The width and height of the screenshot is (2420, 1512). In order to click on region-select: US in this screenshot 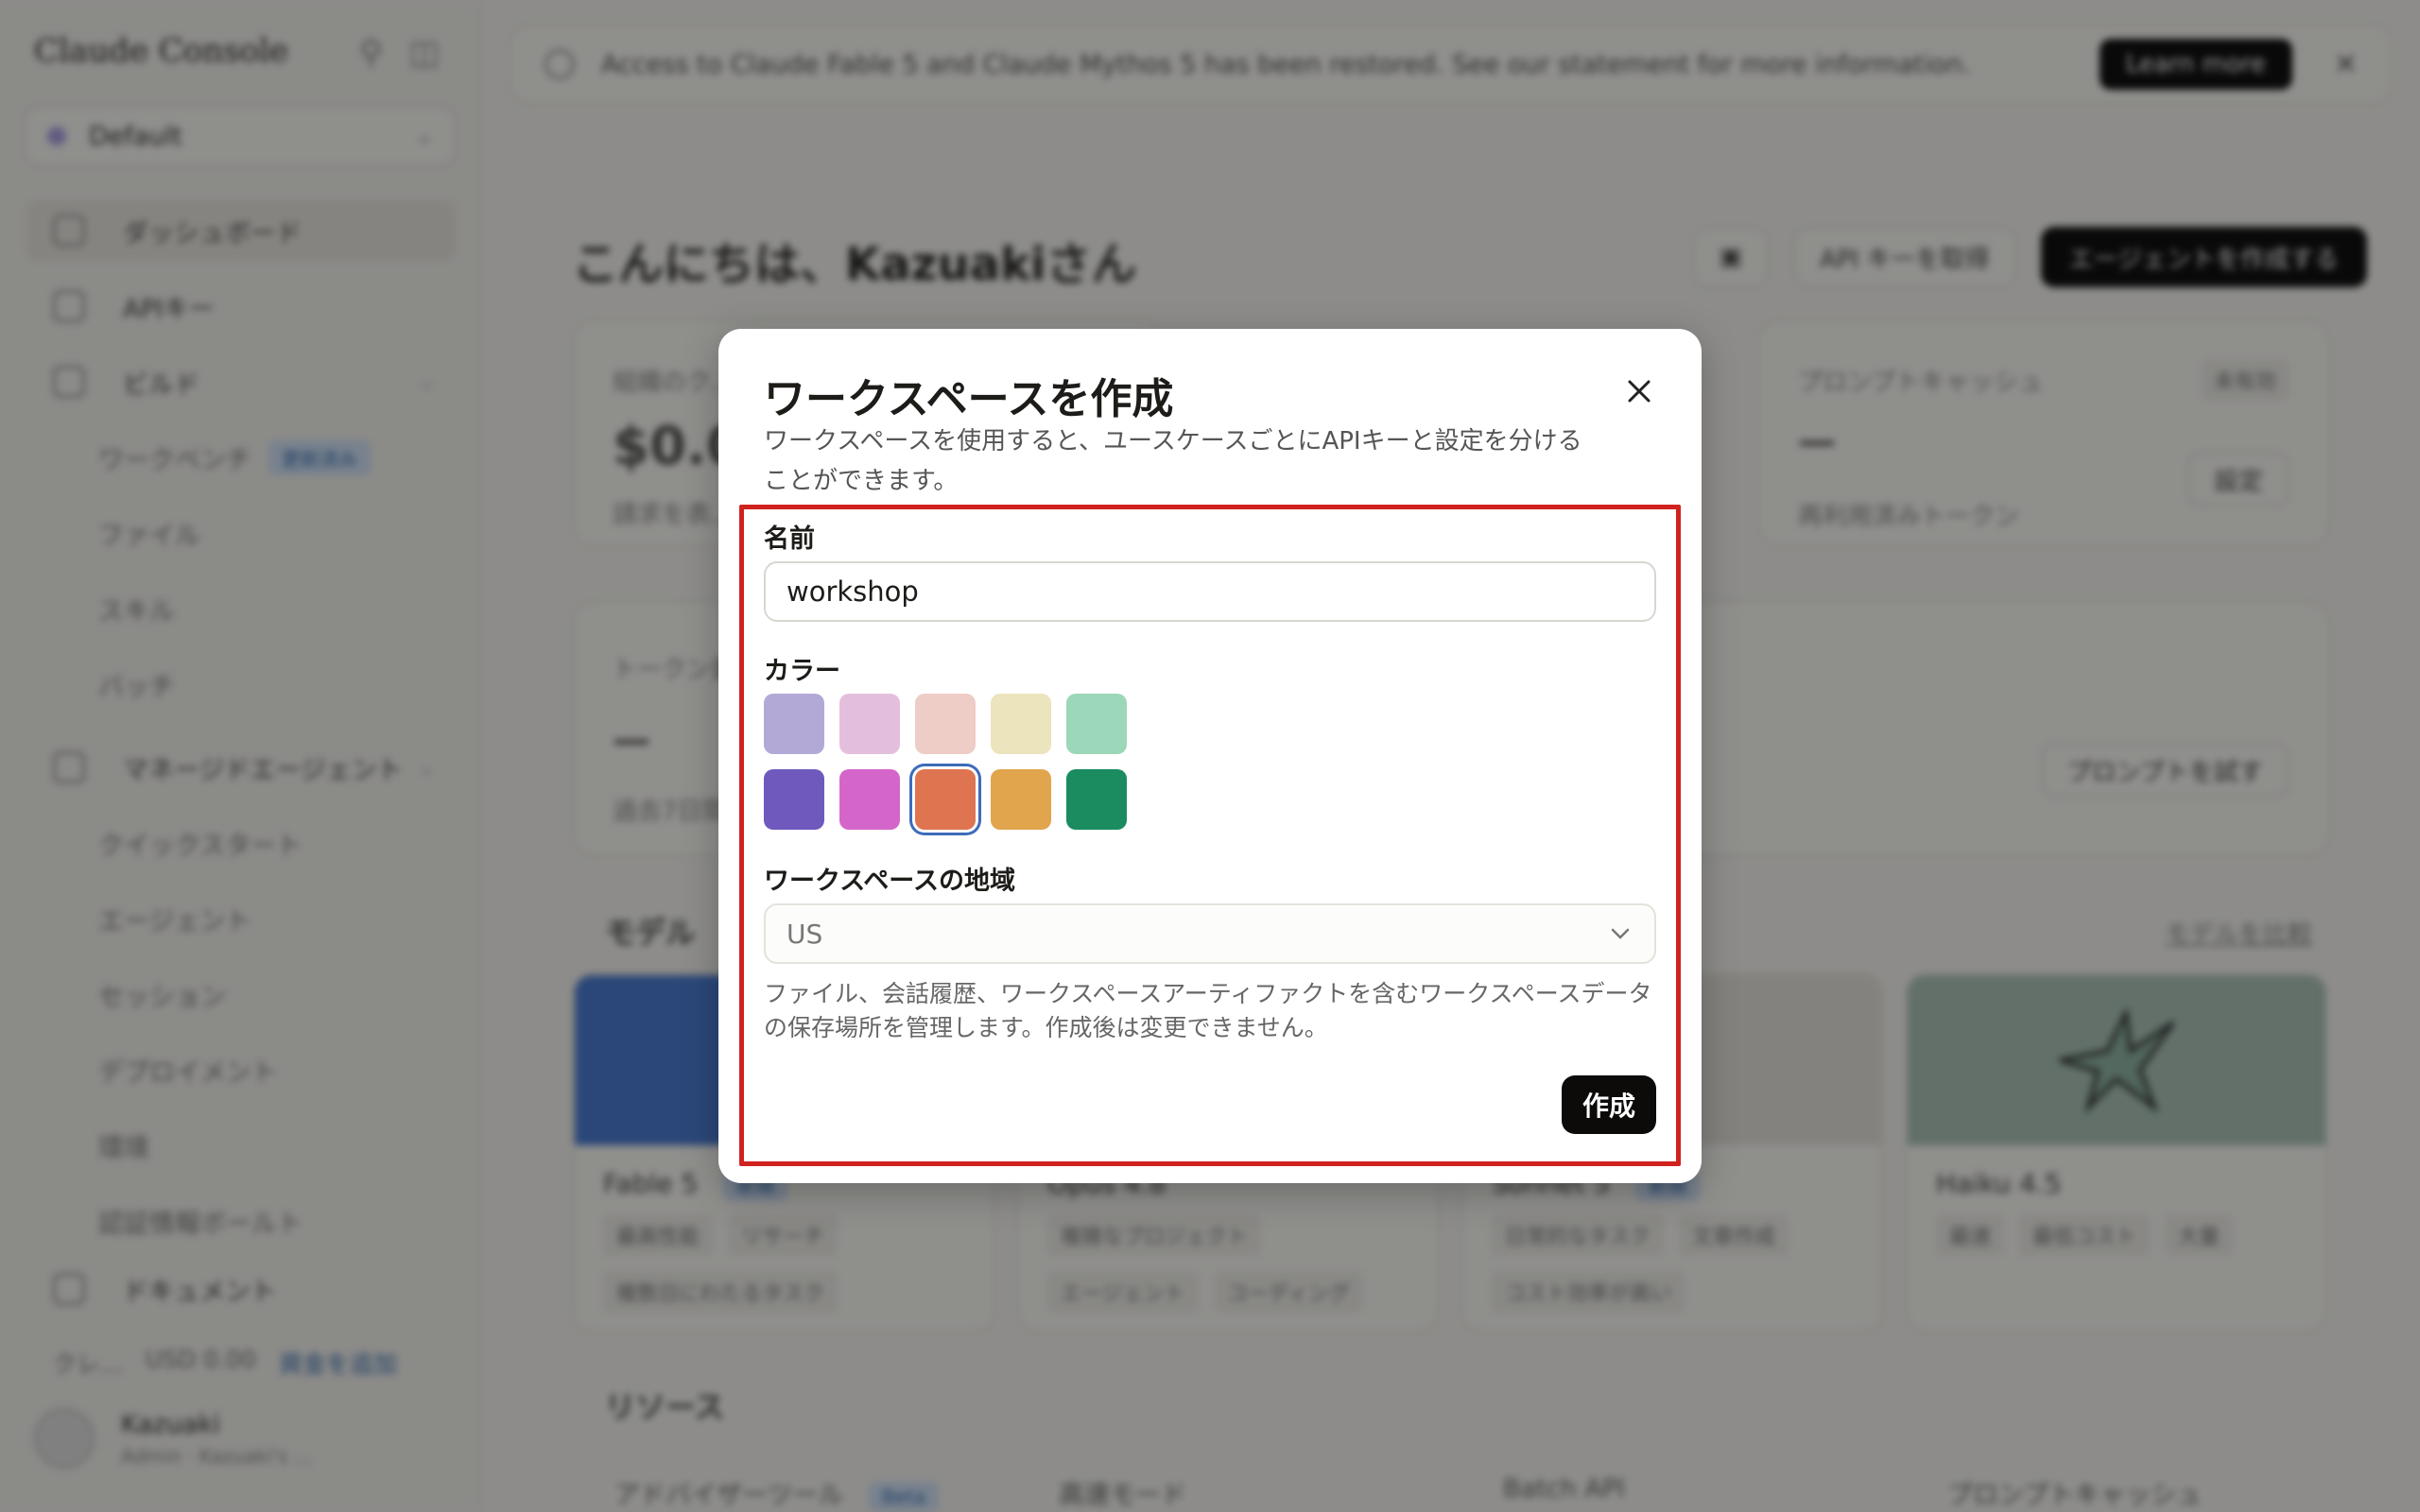, I will do `click(1210, 933)`.